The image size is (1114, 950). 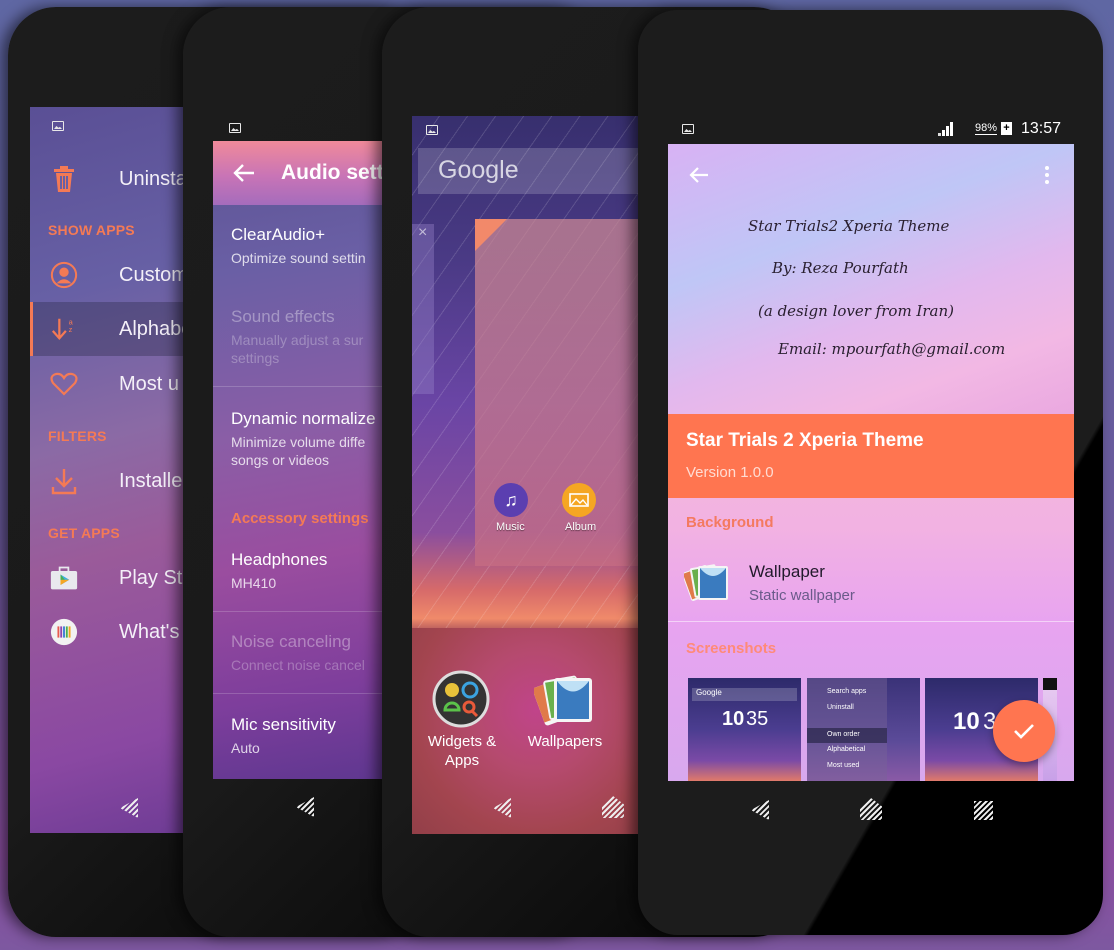 What do you see at coordinates (307, 246) in the screenshot?
I see `setting-clearaudio: ClearAudio+ Optimize sound settin` at bounding box center [307, 246].